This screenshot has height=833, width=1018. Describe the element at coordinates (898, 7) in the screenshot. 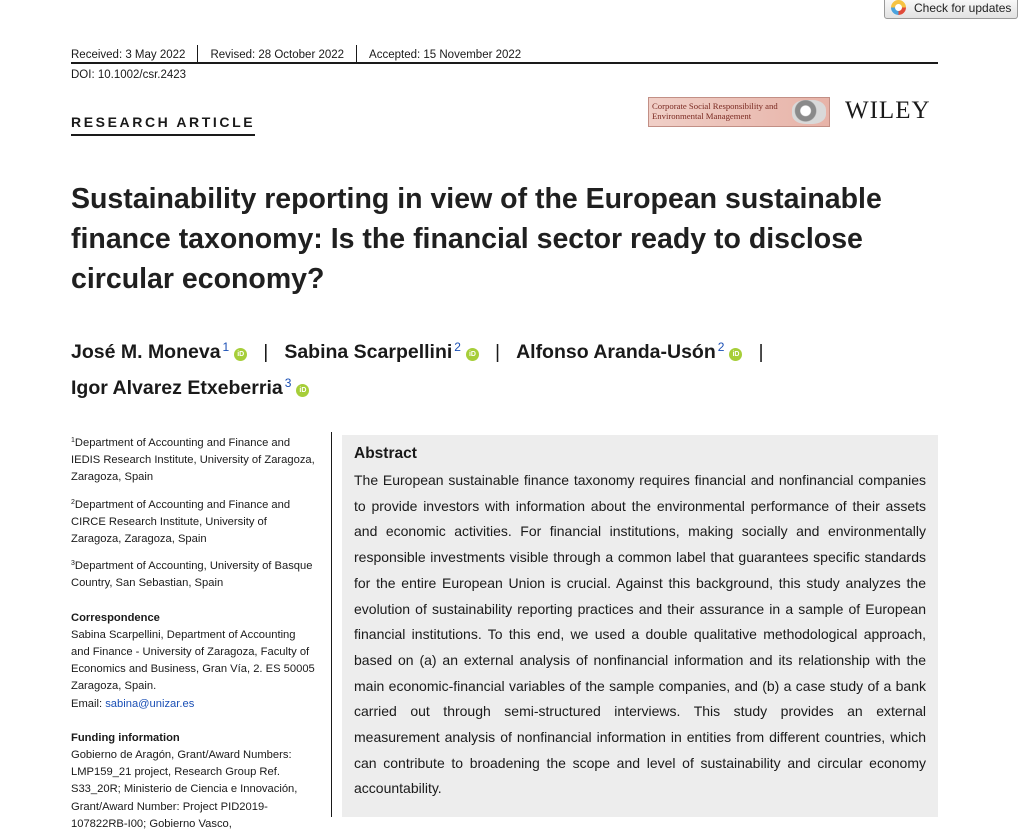

I see `crossmark-icon` at that location.